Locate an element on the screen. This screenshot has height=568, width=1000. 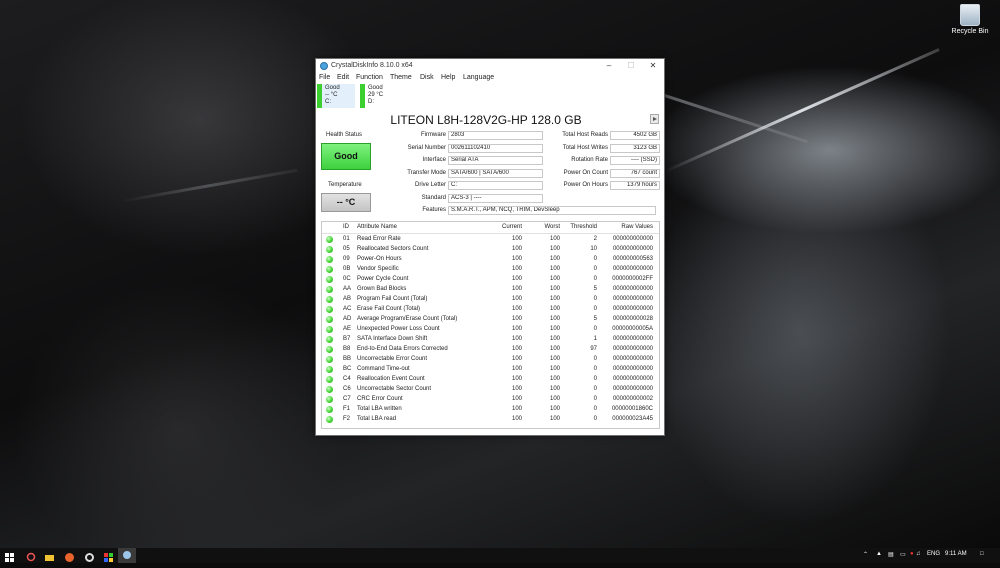
tray-language: ENG is located at coordinates (933, 554).